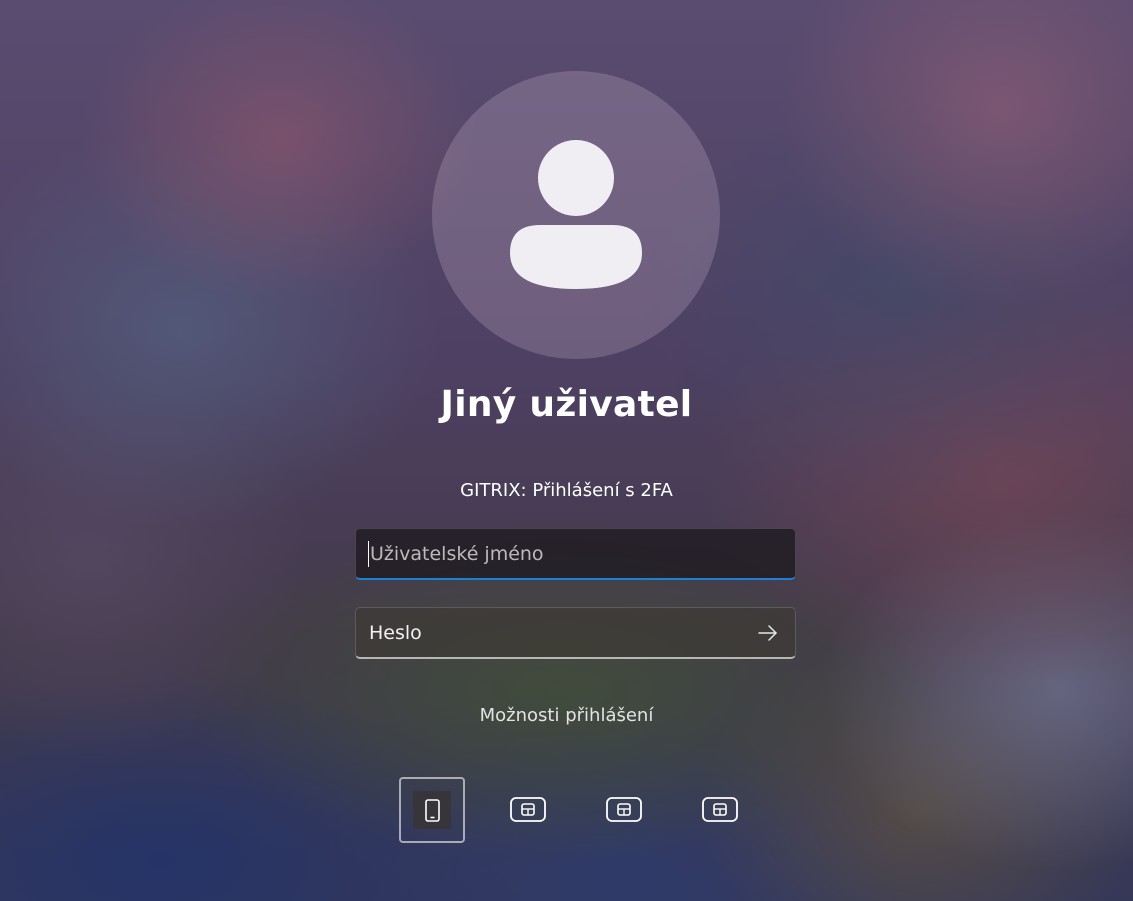  I want to click on user-name-title: Jiný uživatel, so click(566, 404).